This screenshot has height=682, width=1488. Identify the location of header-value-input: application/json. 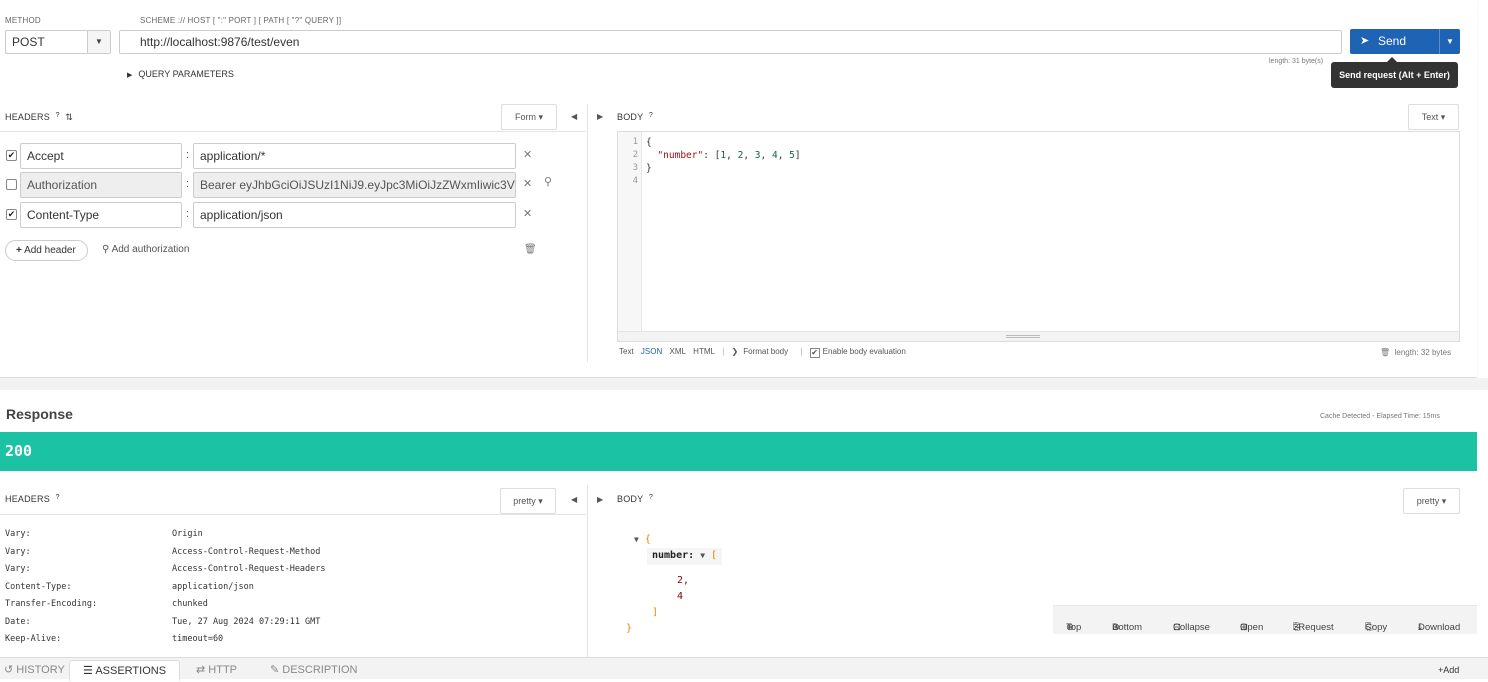
(354, 215).